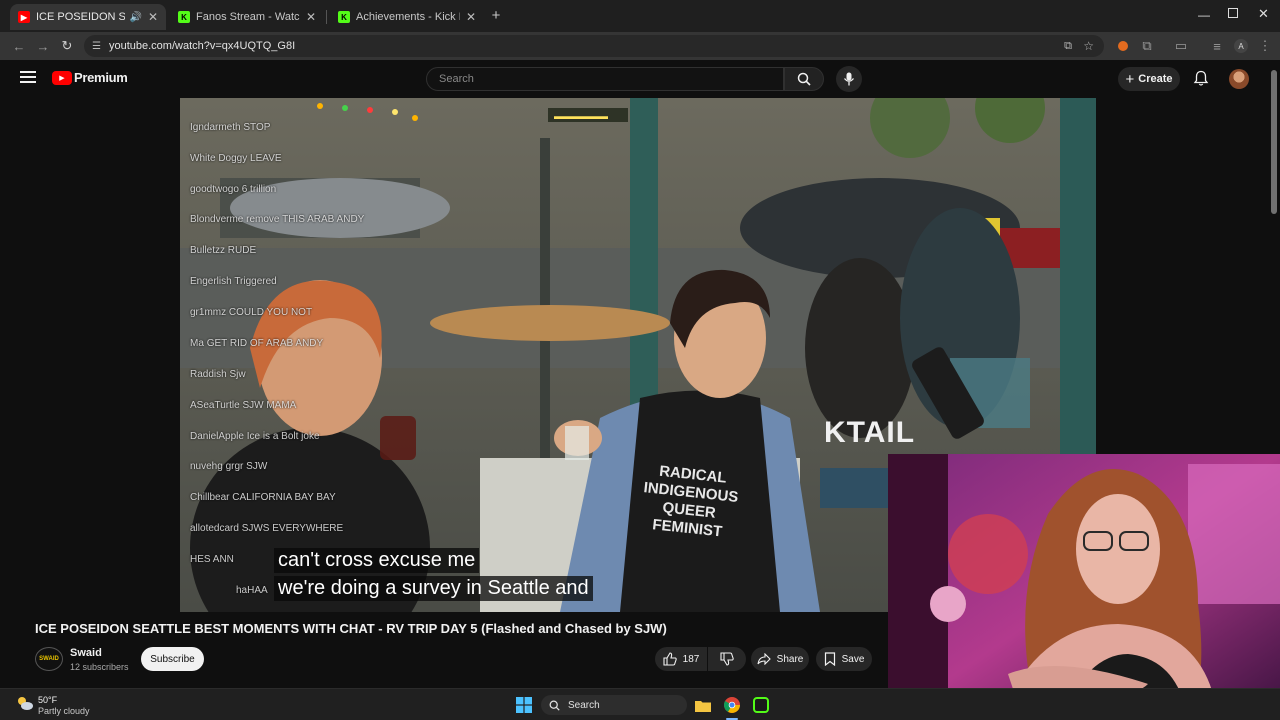  Describe the element at coordinates (24, 17) in the screenshot. I see `youtube-favicon-icon: ▶` at that location.